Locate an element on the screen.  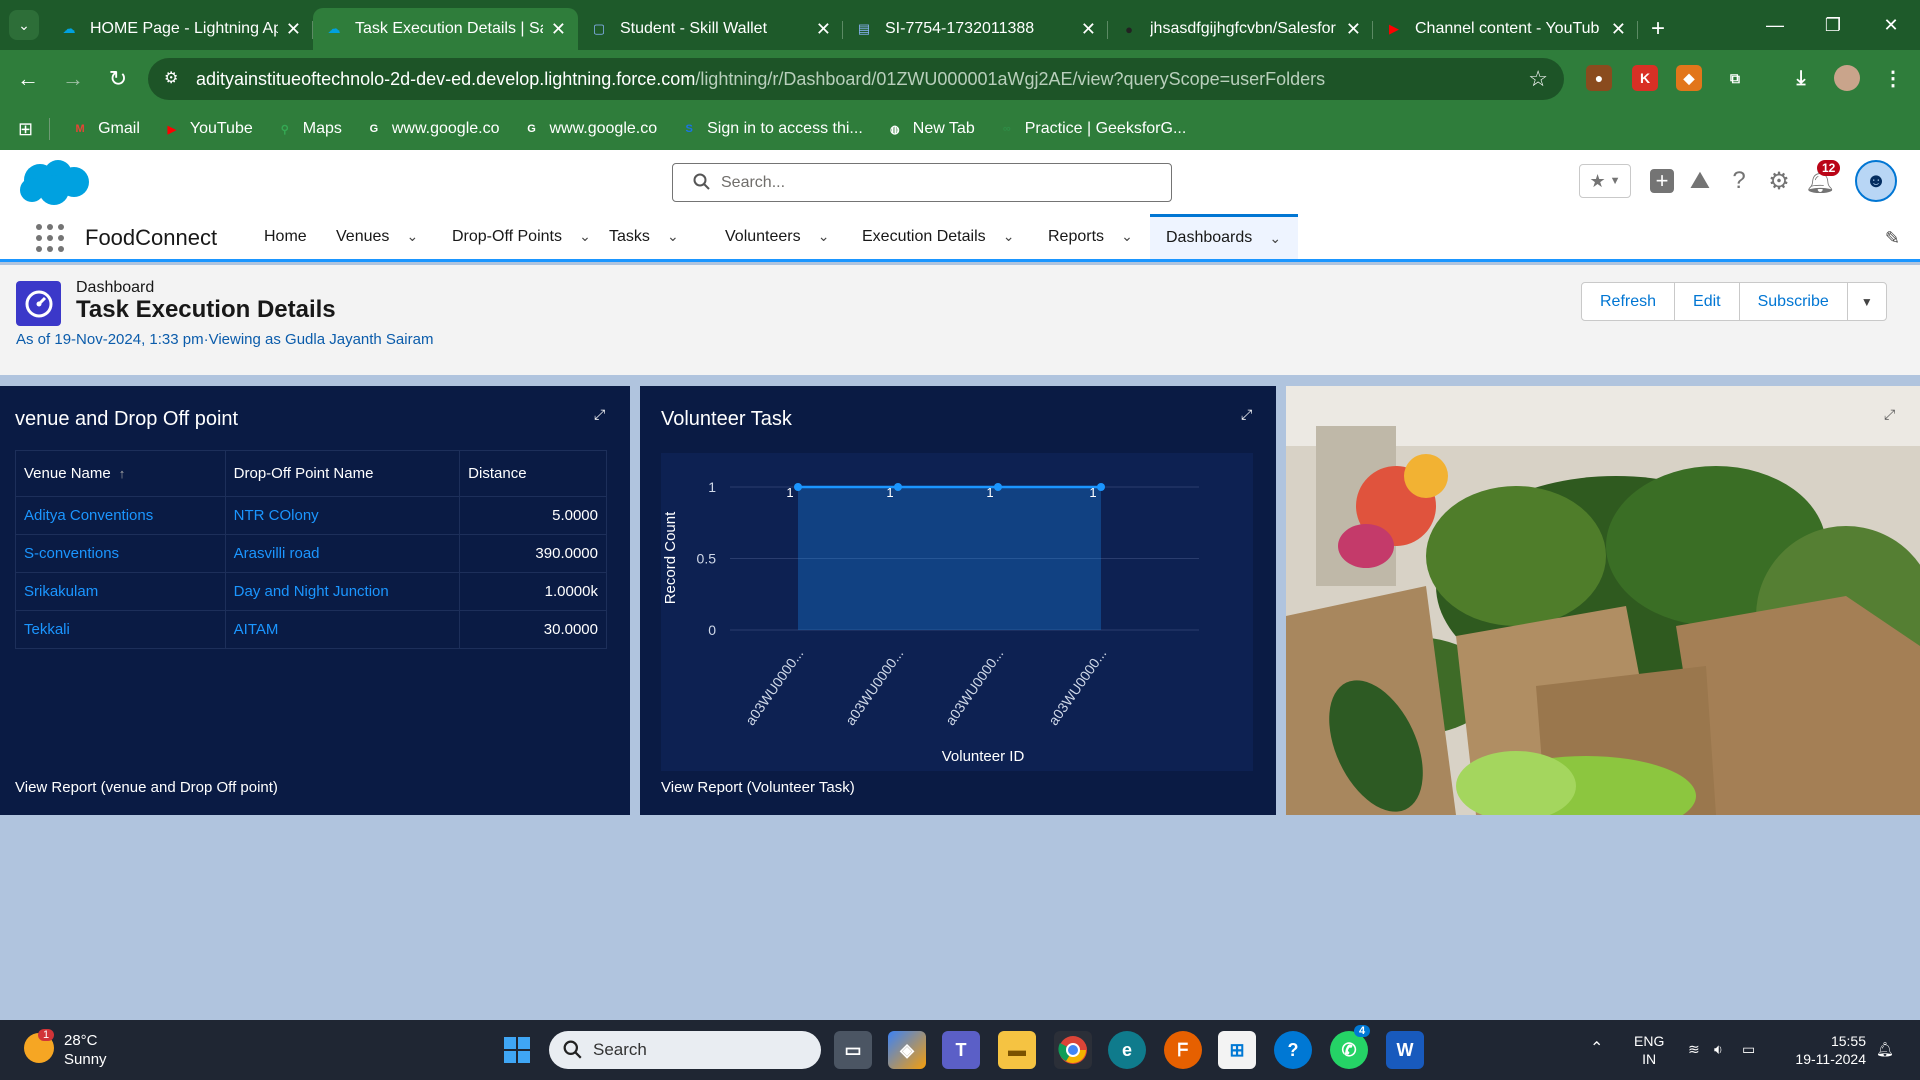
word-icon: W is located at coordinates (1405, 1050).